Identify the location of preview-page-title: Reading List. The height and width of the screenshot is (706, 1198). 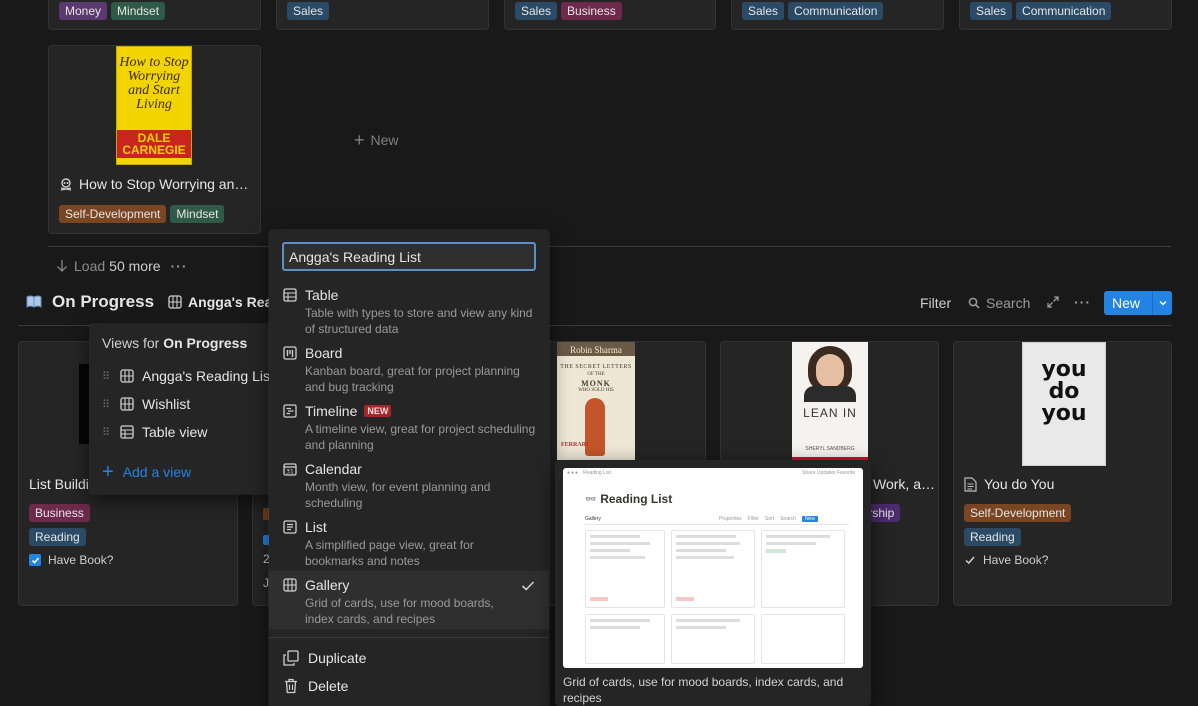
(636, 499).